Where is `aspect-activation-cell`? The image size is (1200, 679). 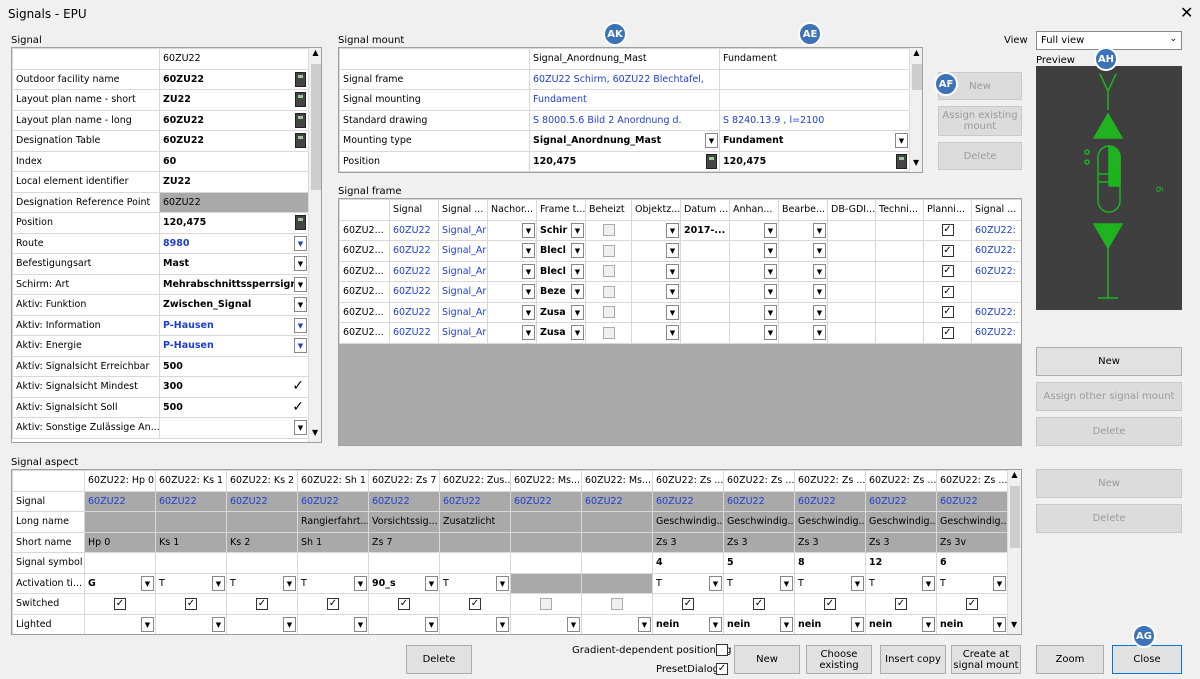
aspect-activation-cell is located at coordinates (546, 583).